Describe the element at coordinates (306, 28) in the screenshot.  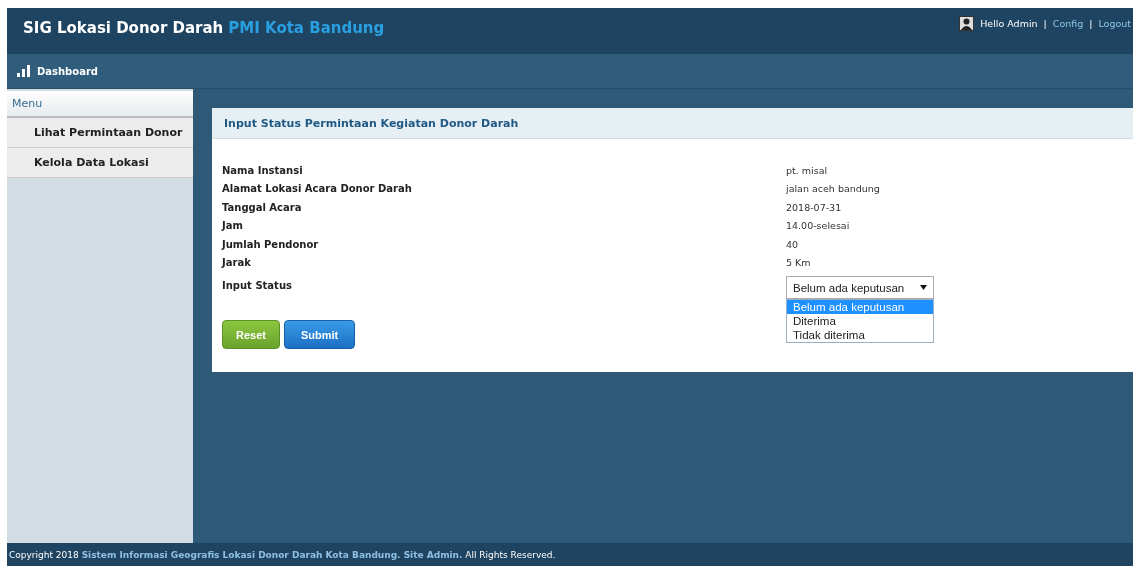
I see `site-title-highlight: PMI Kota Bandung` at that location.